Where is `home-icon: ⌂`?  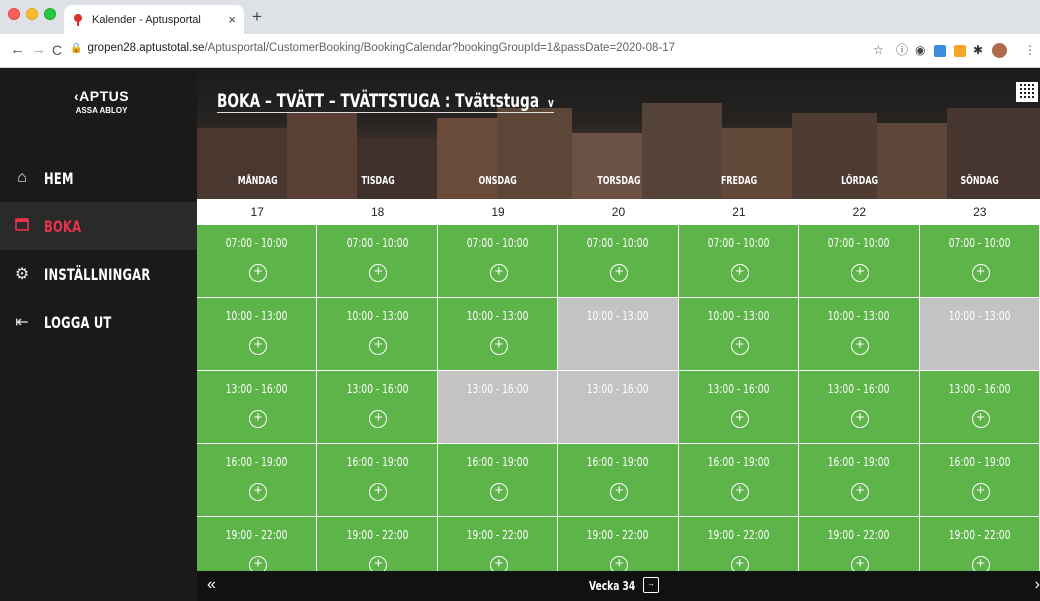
home-icon: ⌂ is located at coordinates (22, 177).